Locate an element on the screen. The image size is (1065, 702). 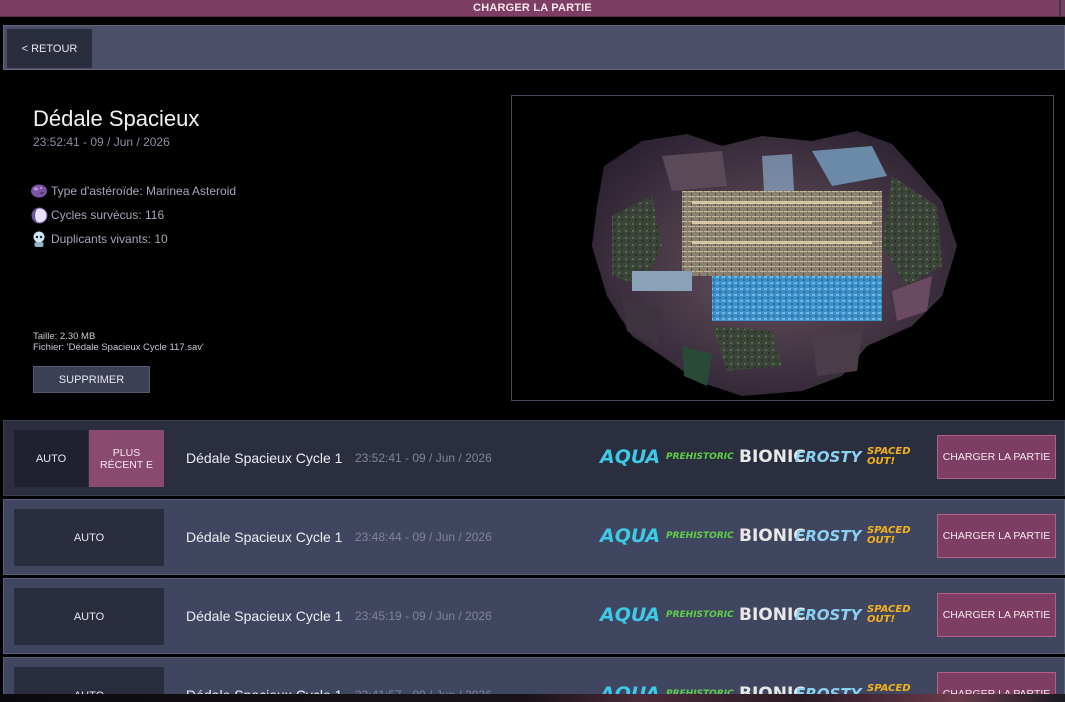
stat-duplicants: Duplicants vivants: 10 is located at coordinates (133, 239).